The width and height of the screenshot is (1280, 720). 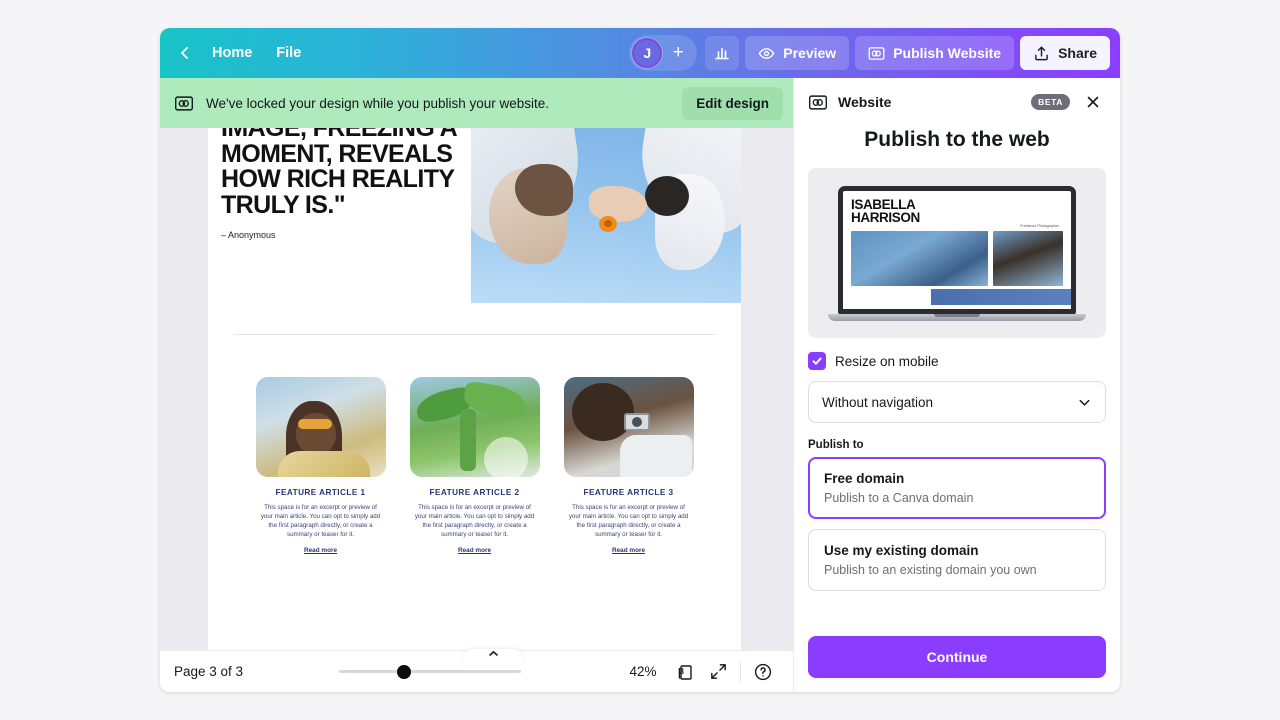 I want to click on hero-photo, so click(x=606, y=215).